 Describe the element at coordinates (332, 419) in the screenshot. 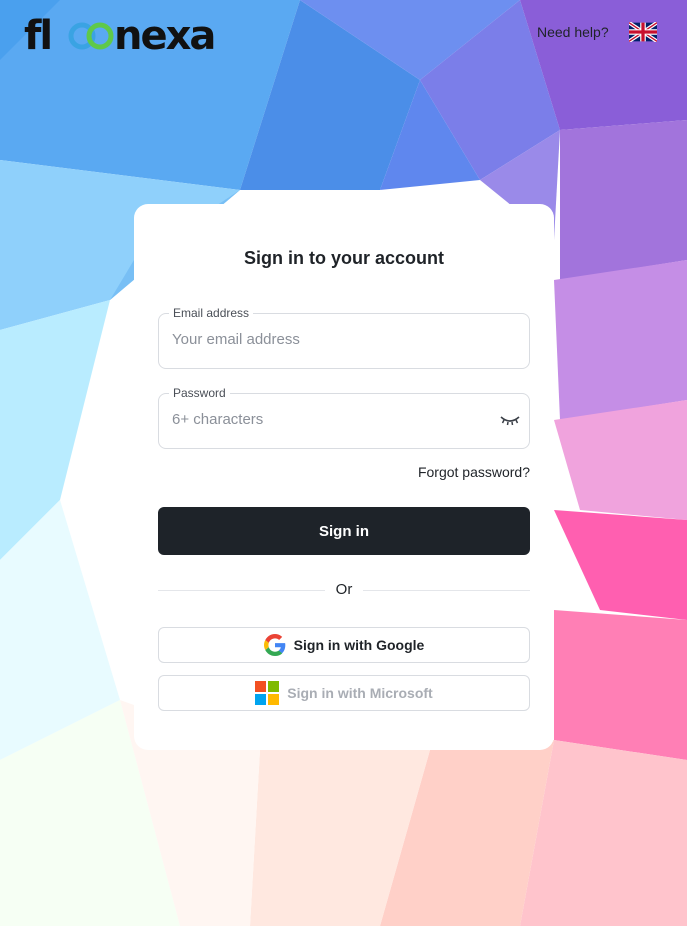

I see `password-input` at that location.